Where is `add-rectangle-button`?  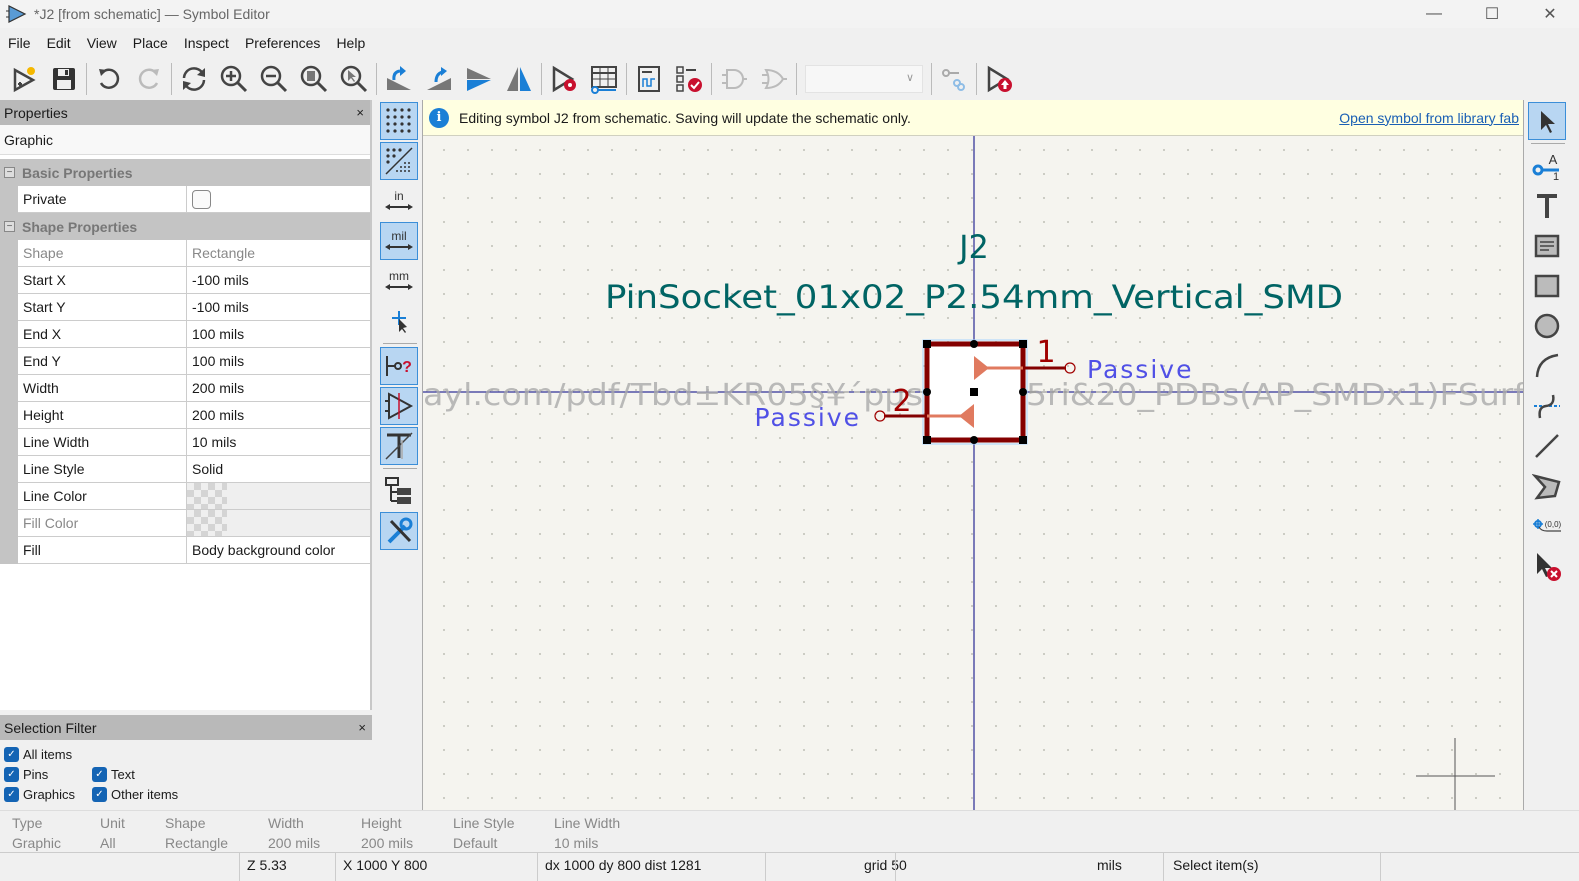
add-rectangle-button is located at coordinates (1547, 286).